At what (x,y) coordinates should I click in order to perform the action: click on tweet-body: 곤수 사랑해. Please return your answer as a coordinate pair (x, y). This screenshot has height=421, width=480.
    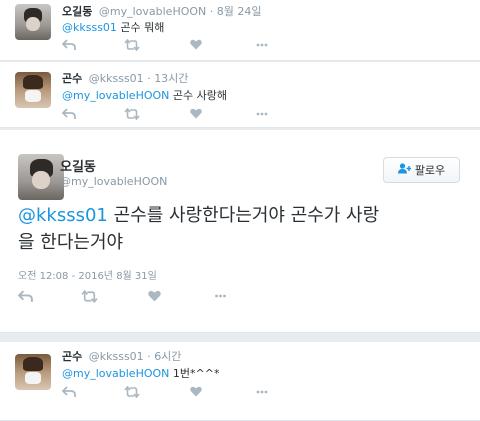
    Looking at the image, I should click on (198, 95).